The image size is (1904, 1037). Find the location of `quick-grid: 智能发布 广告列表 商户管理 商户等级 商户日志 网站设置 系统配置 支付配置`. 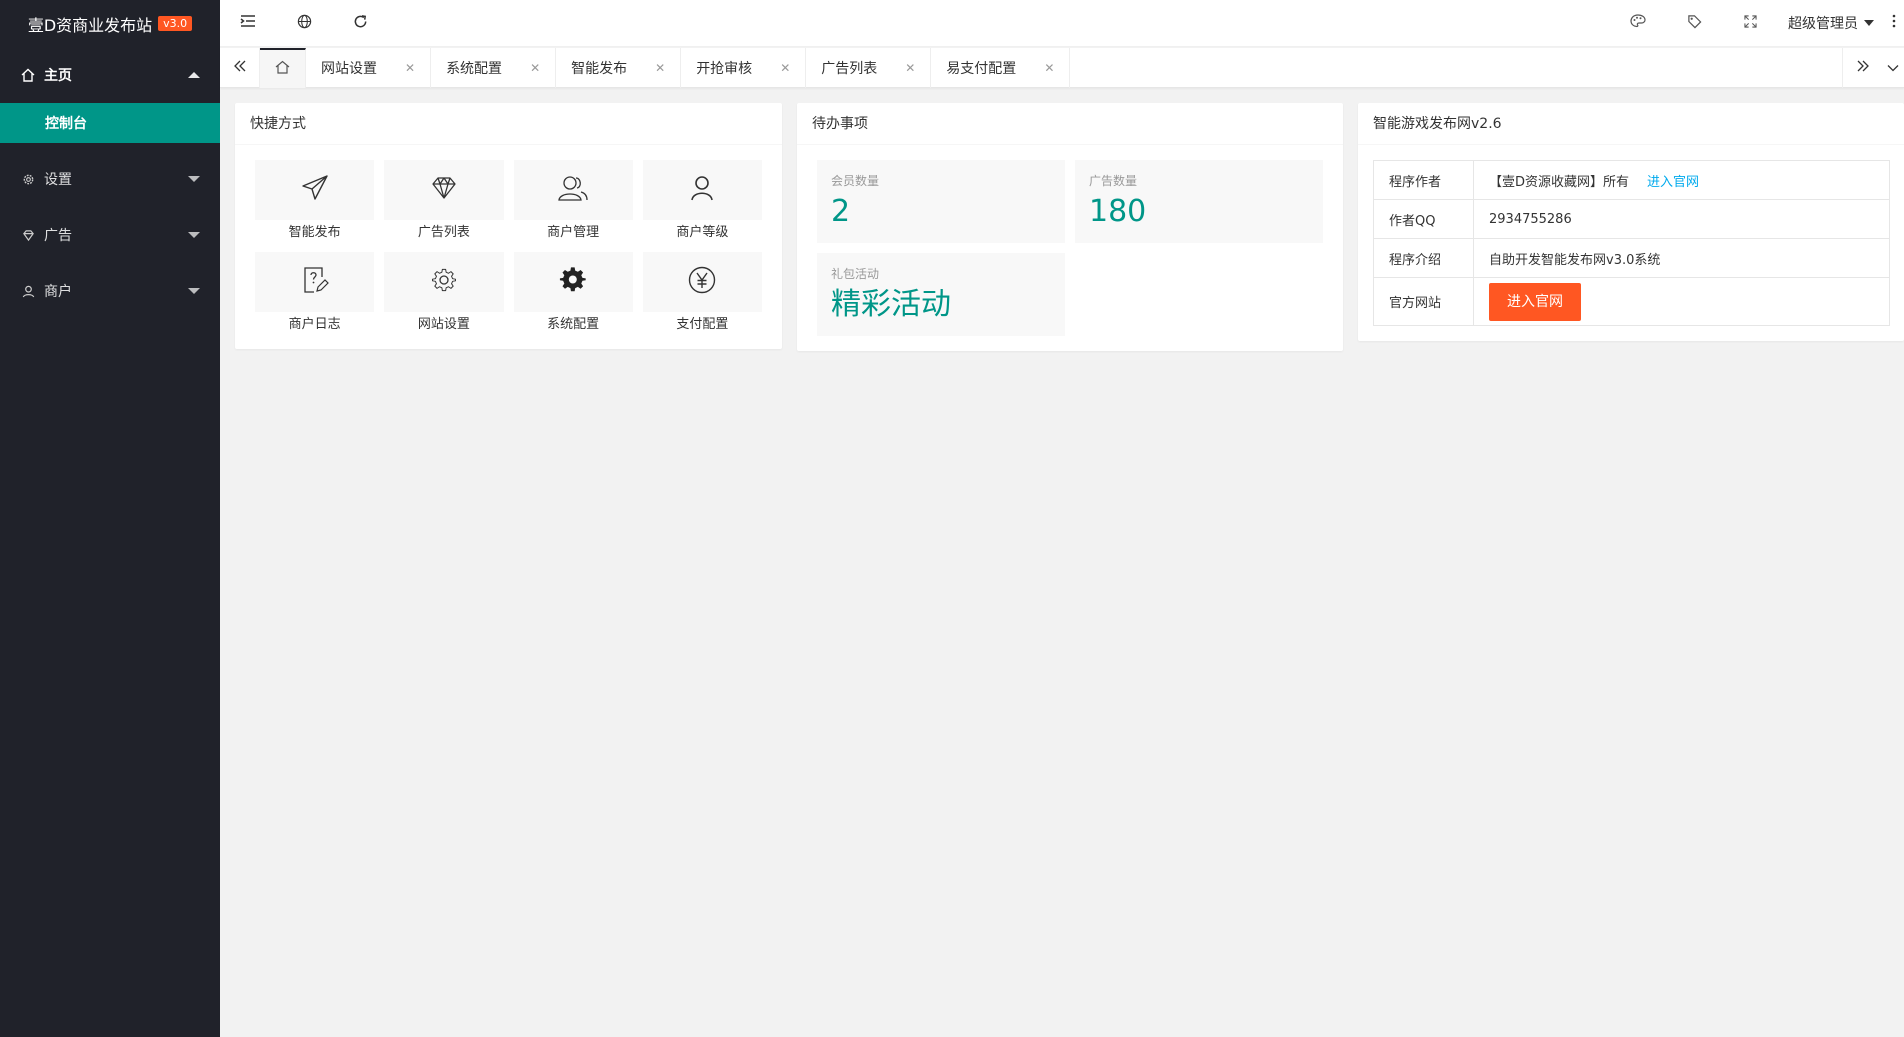

quick-grid: 智能发布 广告列表 商户管理 商户等级 商户日志 网站设置 系统配置 支付配置 is located at coordinates (508, 247).